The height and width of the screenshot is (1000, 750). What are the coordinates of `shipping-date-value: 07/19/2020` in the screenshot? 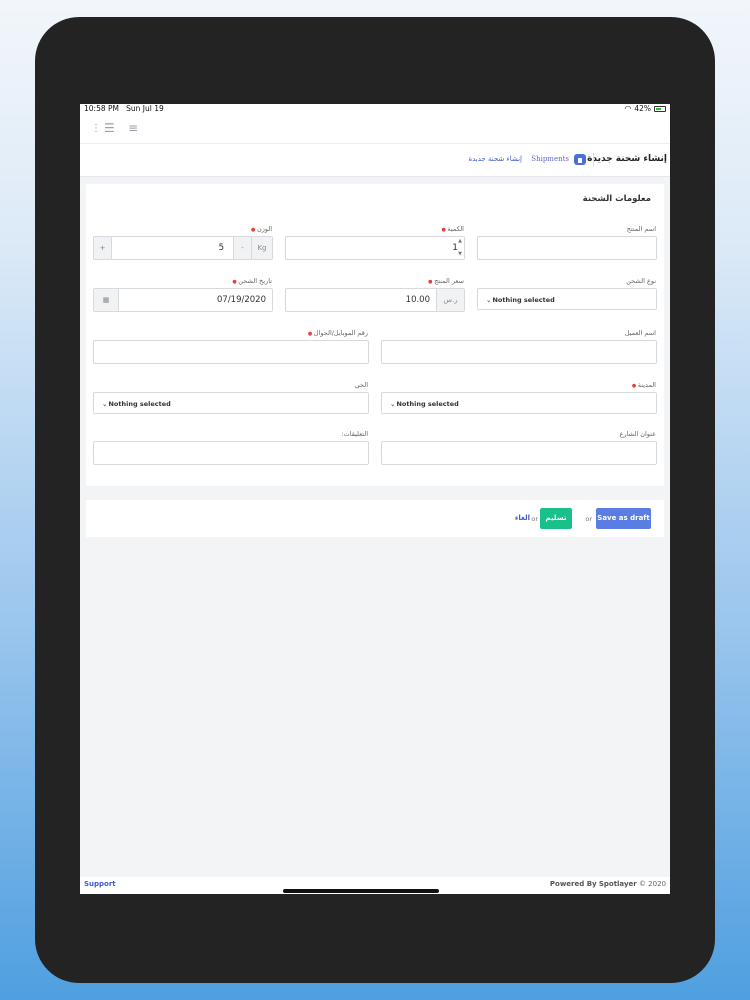 It's located at (241, 300).